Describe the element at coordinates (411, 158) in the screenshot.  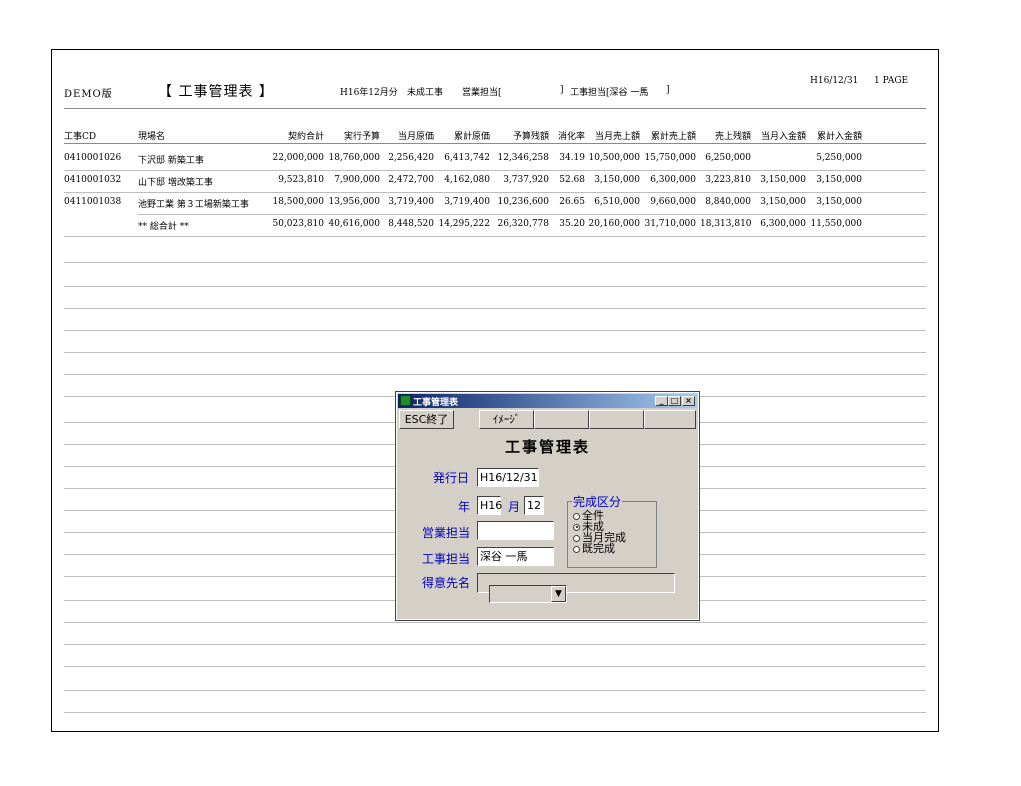
I see `cell-month-cost: 2,256,420` at that location.